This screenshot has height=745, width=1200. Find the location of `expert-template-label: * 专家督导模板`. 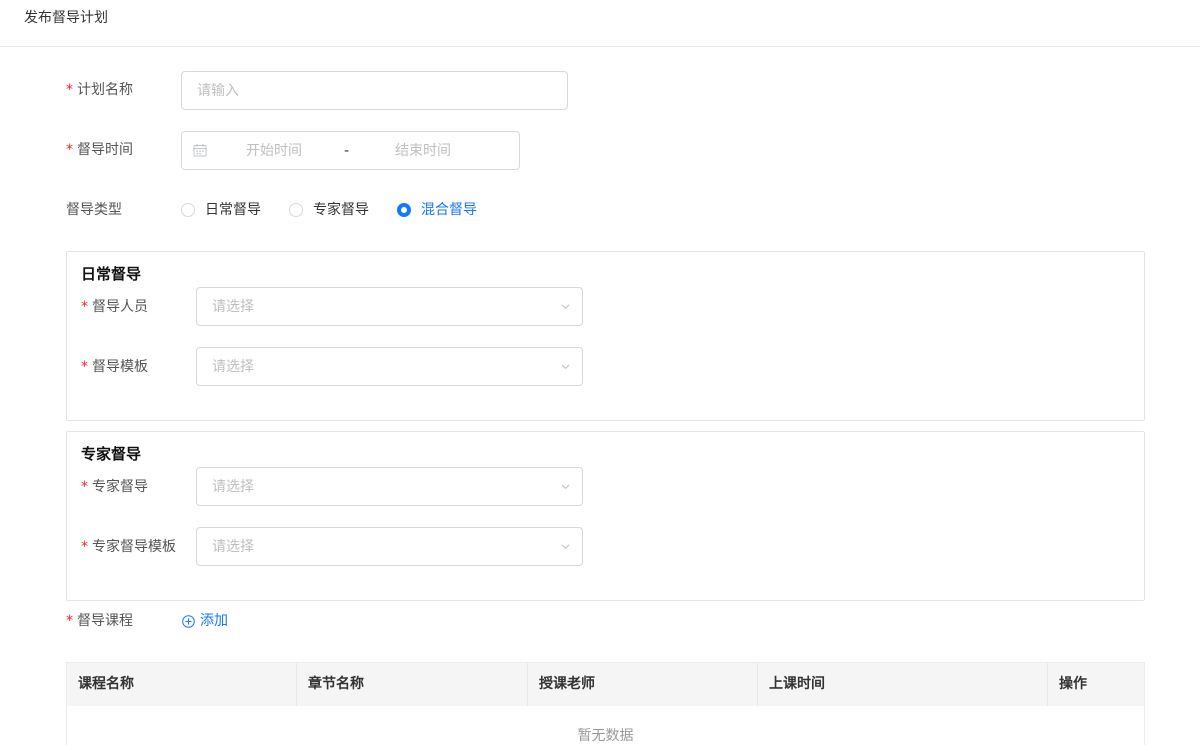

expert-template-label: * 专家督导模板 is located at coordinates (128, 547).